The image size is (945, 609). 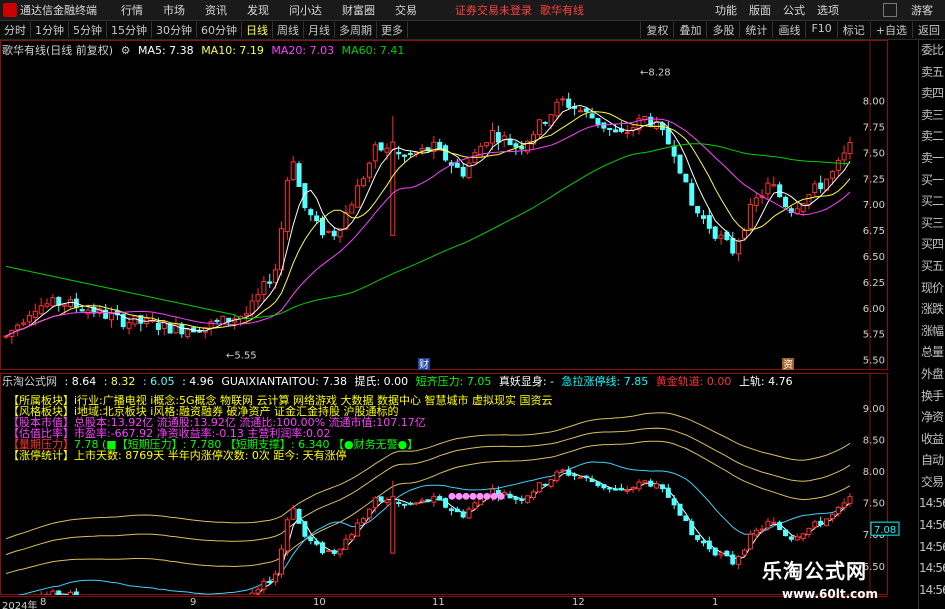 I want to click on signal-dot, so click(x=487, y=496).